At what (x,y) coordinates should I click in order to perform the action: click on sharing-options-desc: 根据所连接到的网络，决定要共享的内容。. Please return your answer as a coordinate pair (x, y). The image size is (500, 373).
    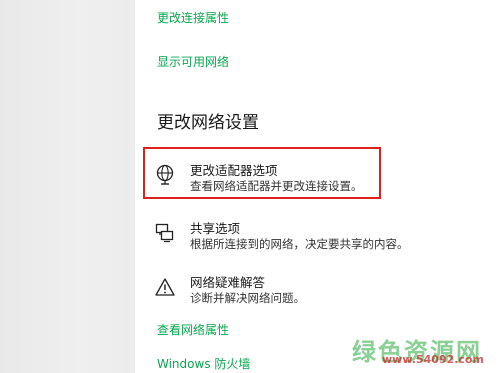
    Looking at the image, I should click on (299, 244).